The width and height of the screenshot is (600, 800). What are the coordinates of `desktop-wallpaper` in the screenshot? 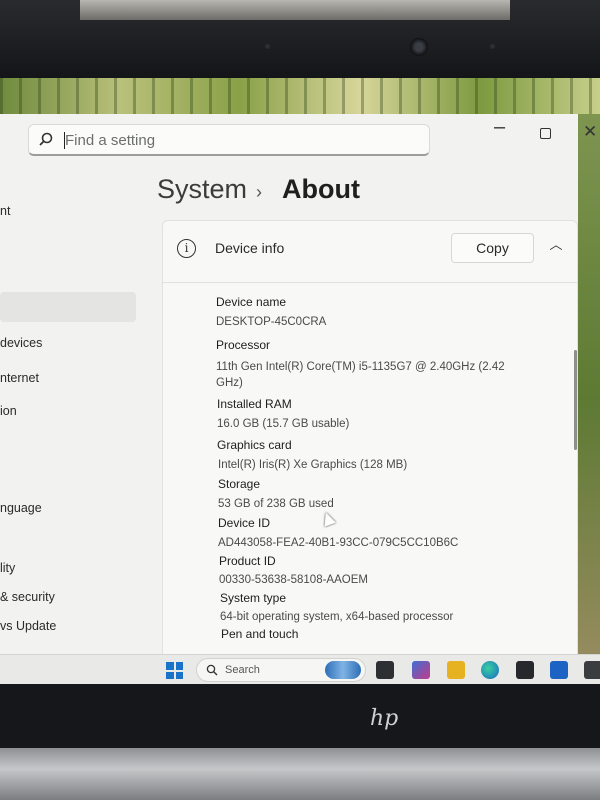 It's located at (300, 96).